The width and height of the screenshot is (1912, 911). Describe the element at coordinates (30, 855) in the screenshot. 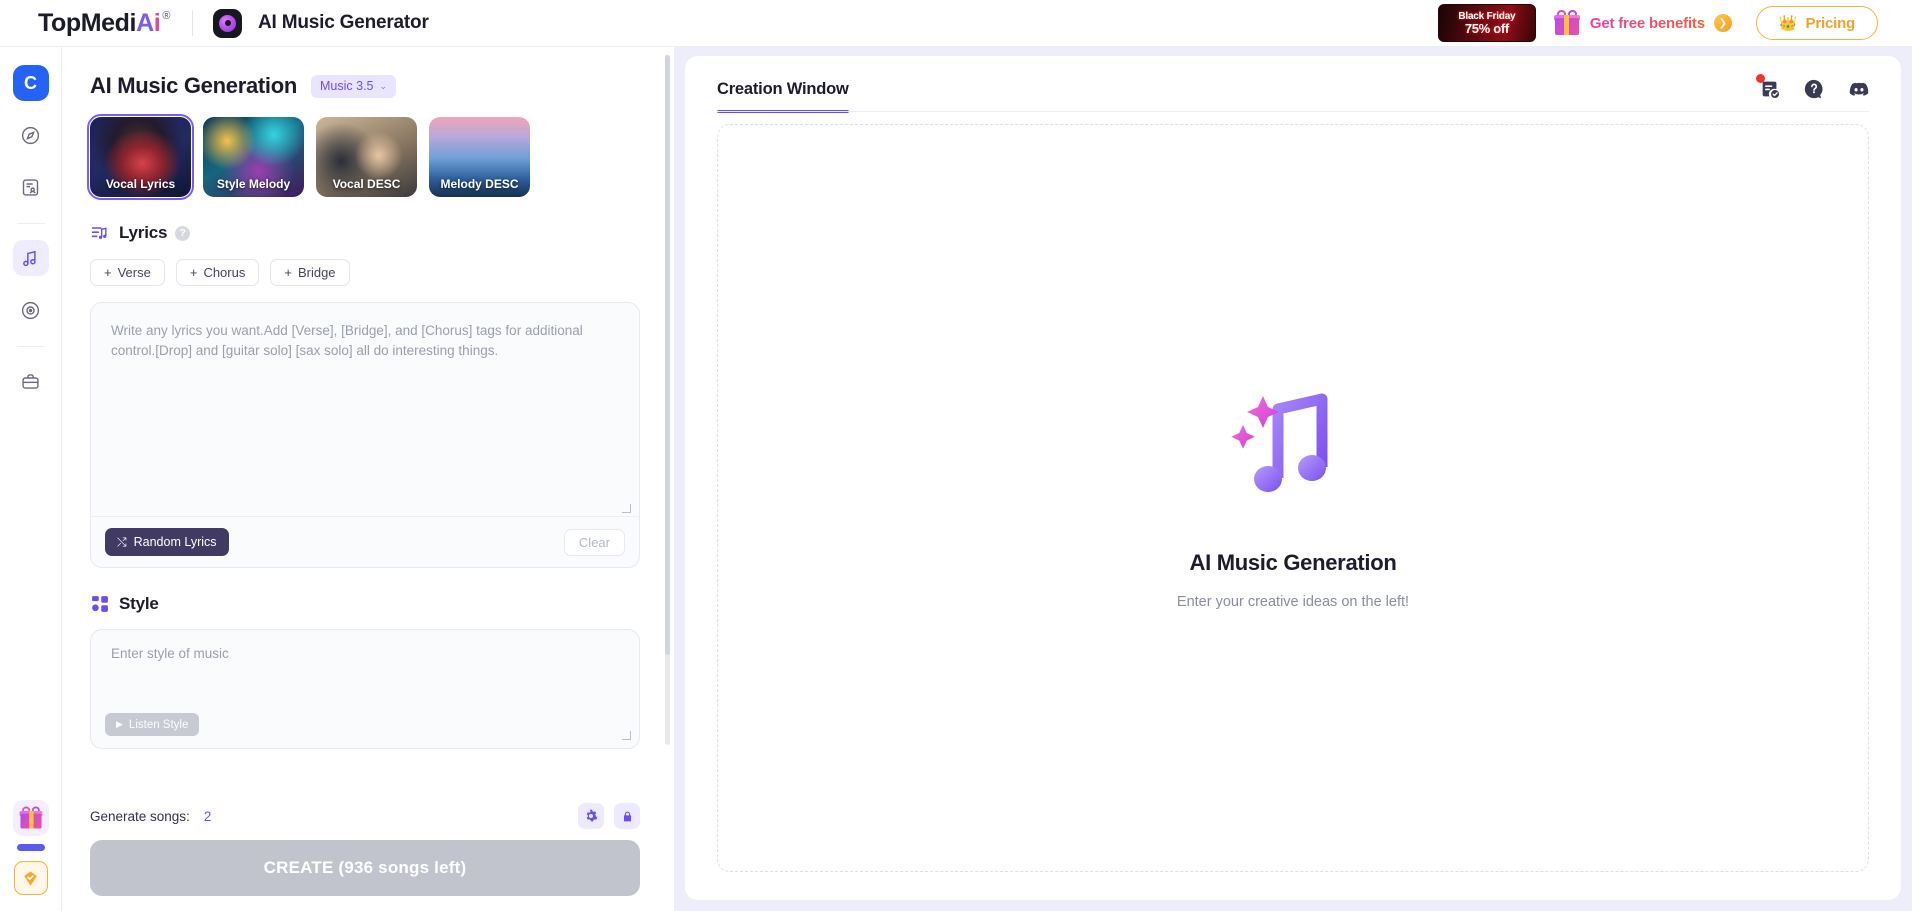

I see `rail-bottom-group` at that location.